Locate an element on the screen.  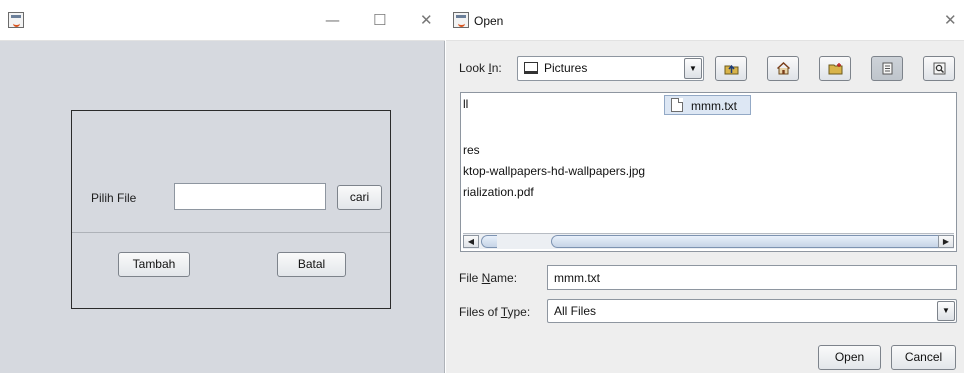
list-item: ktop-wallpapers-hd-wallpapers.jpg is located at coordinates (554, 171).